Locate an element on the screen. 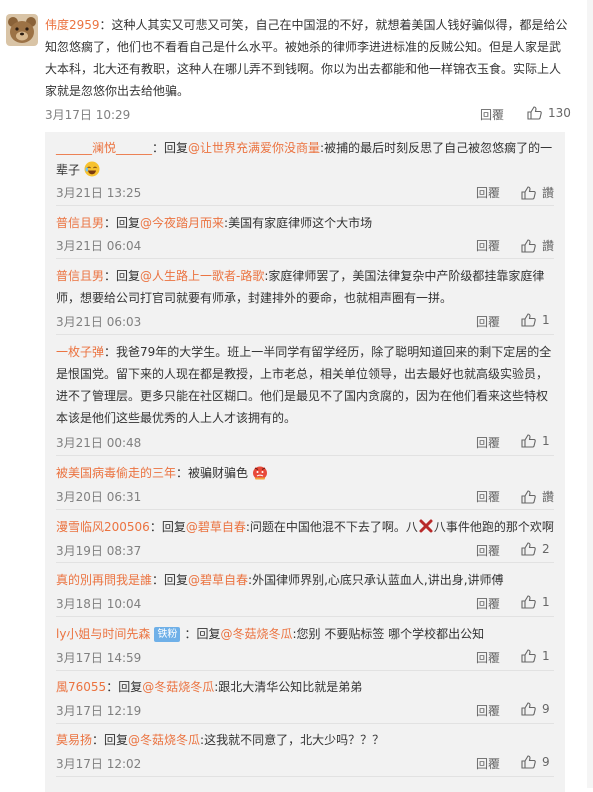 This screenshot has height=792, width=593. reply-mention: @人生路上一歌者-路歌 is located at coordinates (202, 276).